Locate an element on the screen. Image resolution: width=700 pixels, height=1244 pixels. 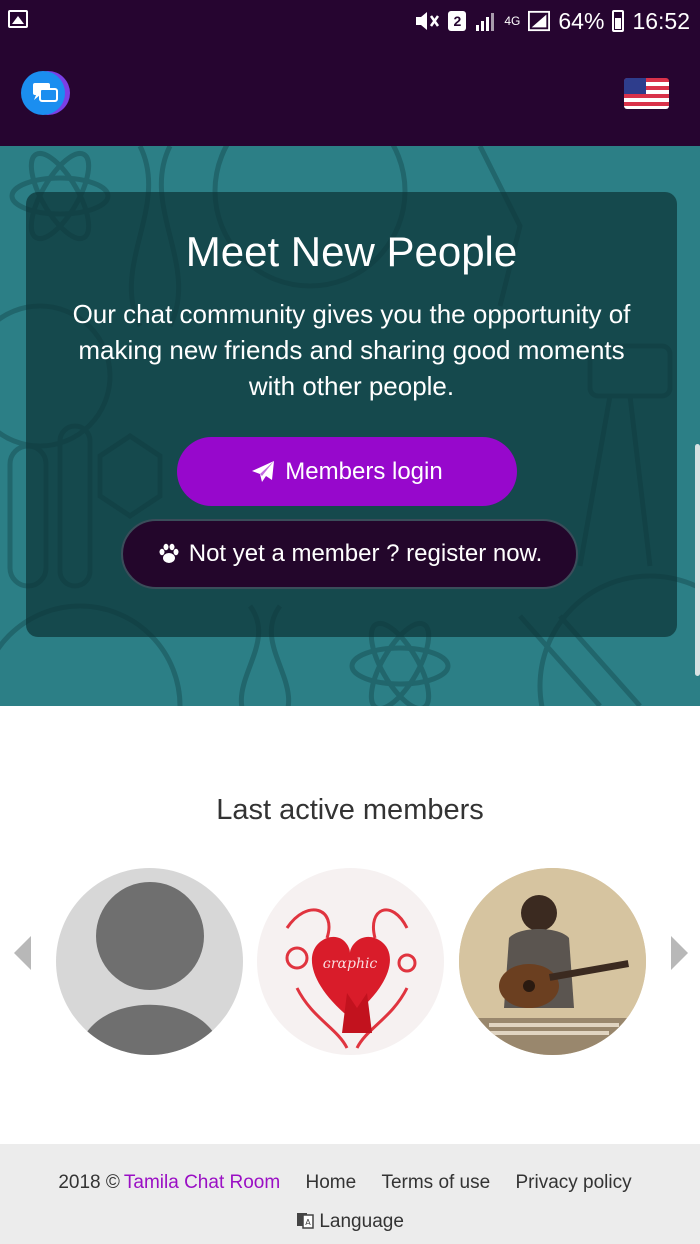
photo-icon is located at coordinates (18, 19).